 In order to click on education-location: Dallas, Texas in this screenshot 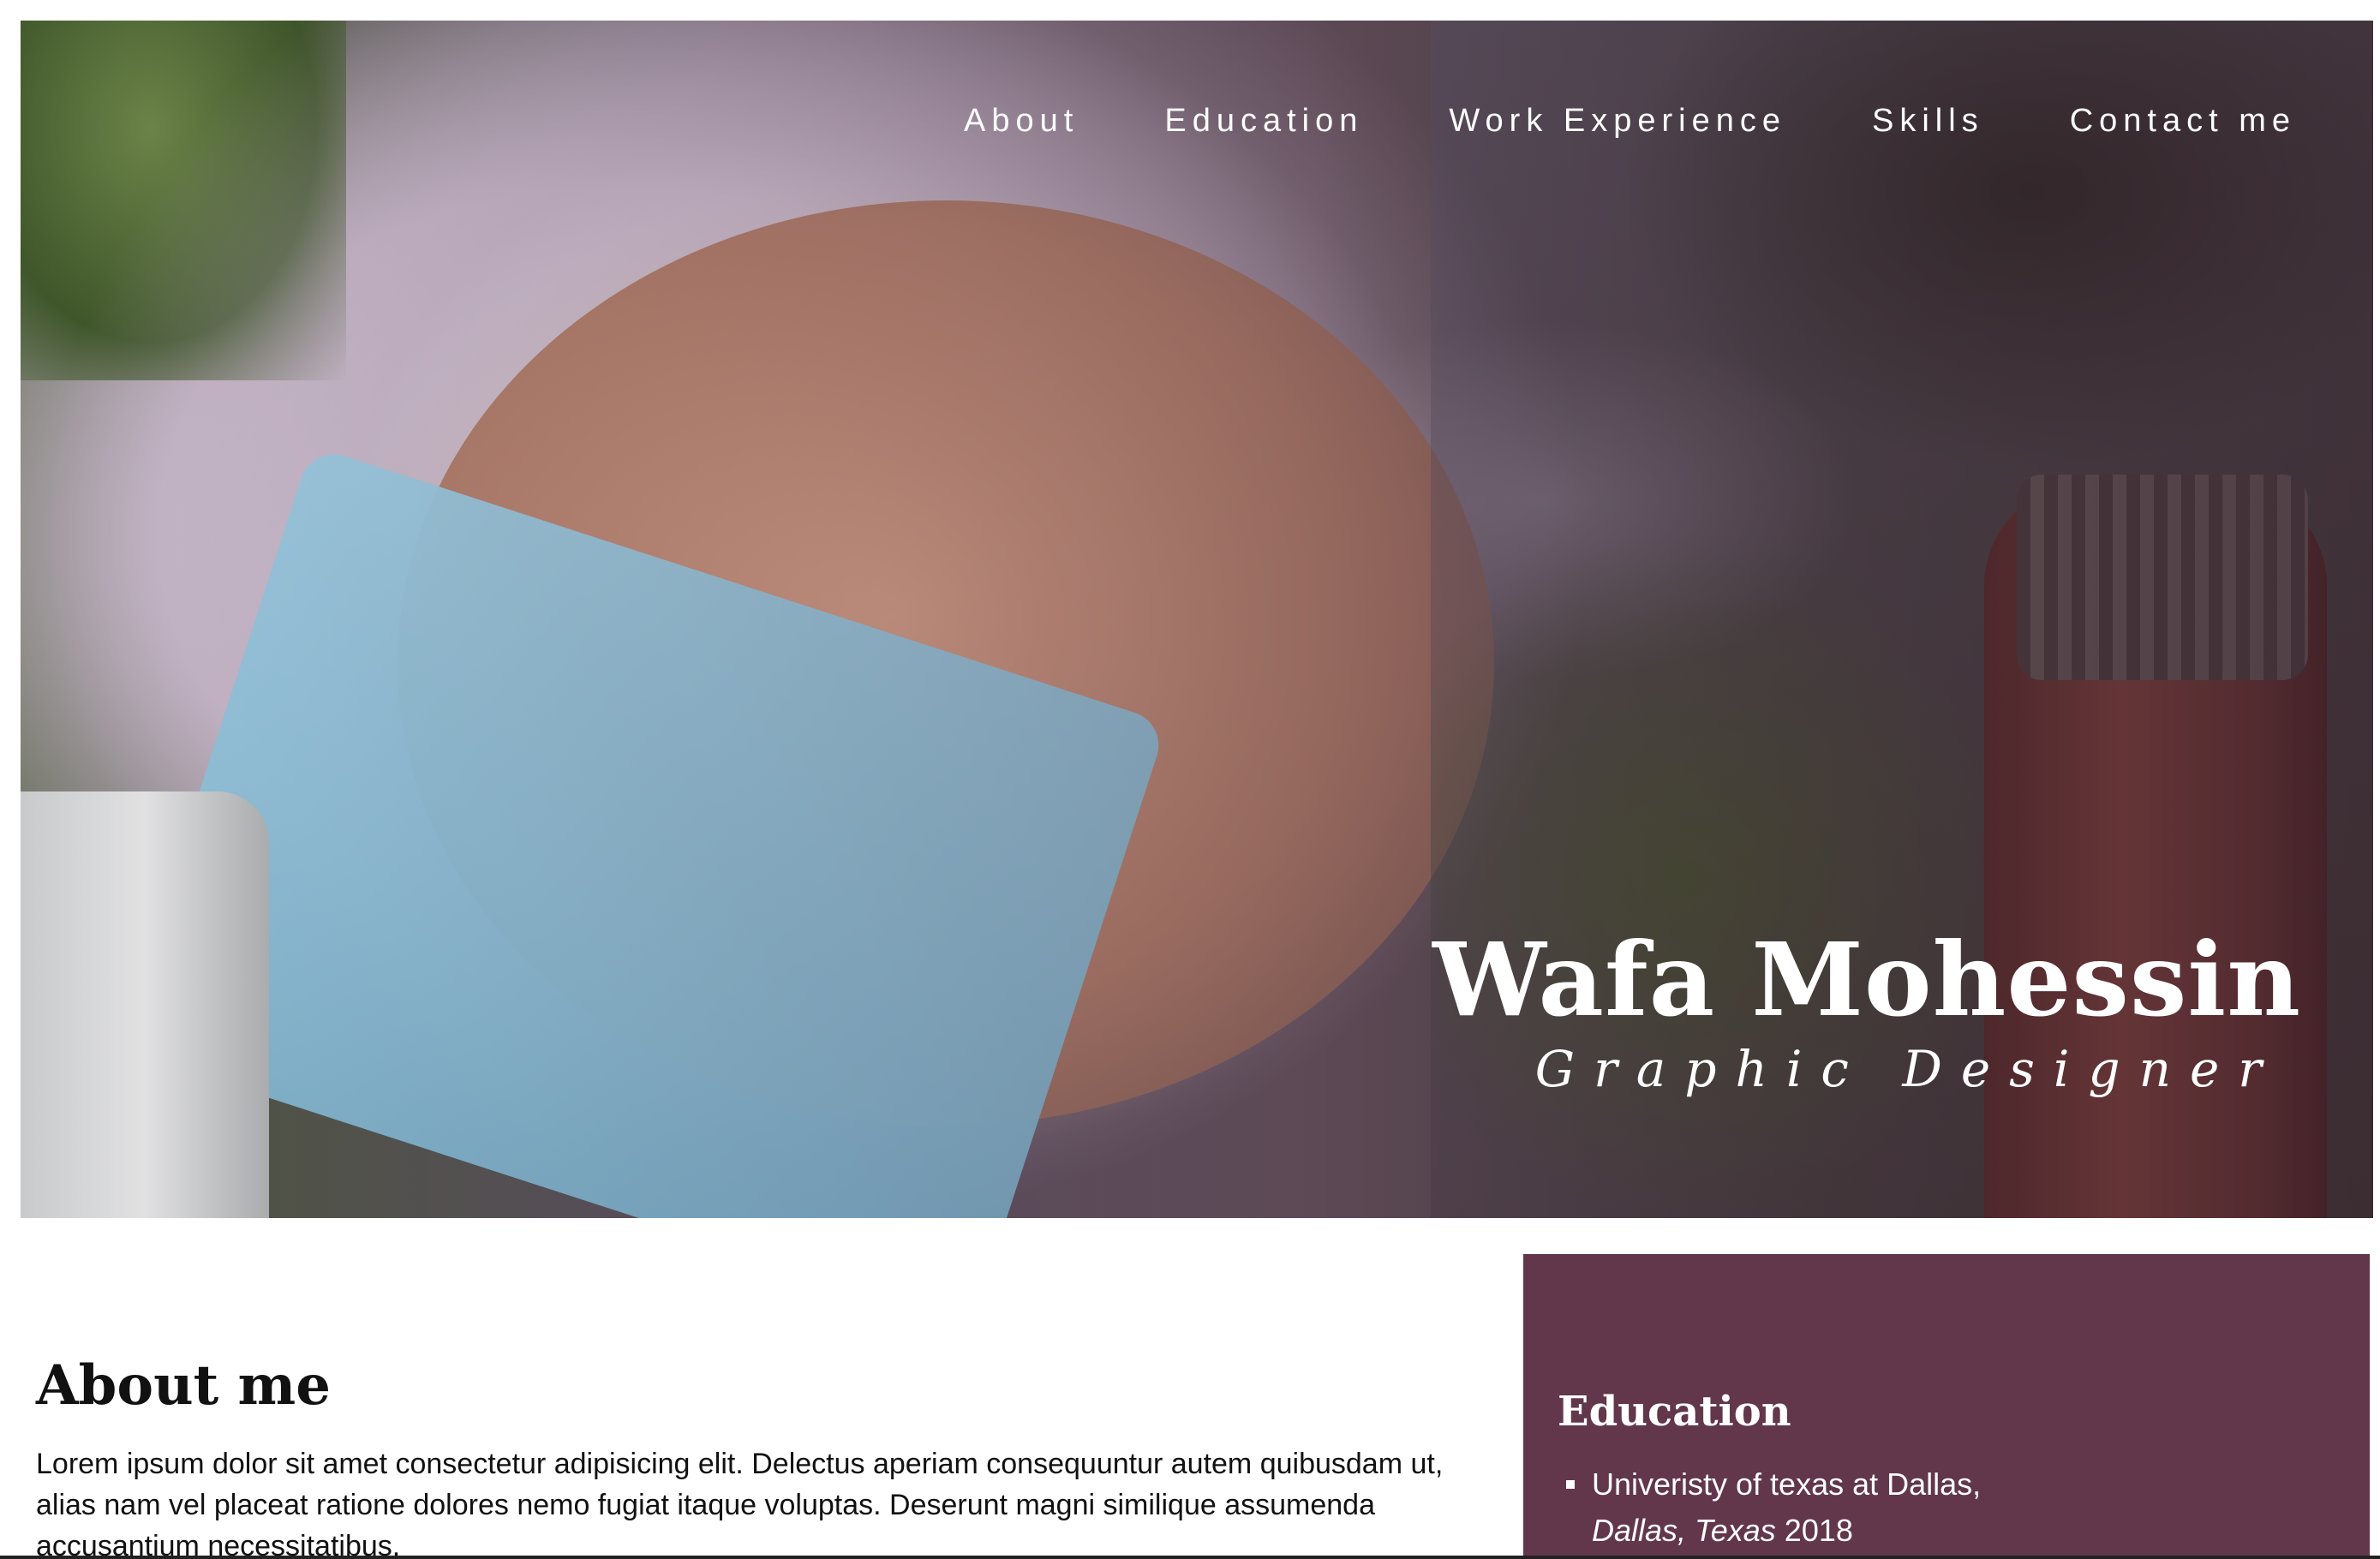, I will do `click(1684, 1530)`.